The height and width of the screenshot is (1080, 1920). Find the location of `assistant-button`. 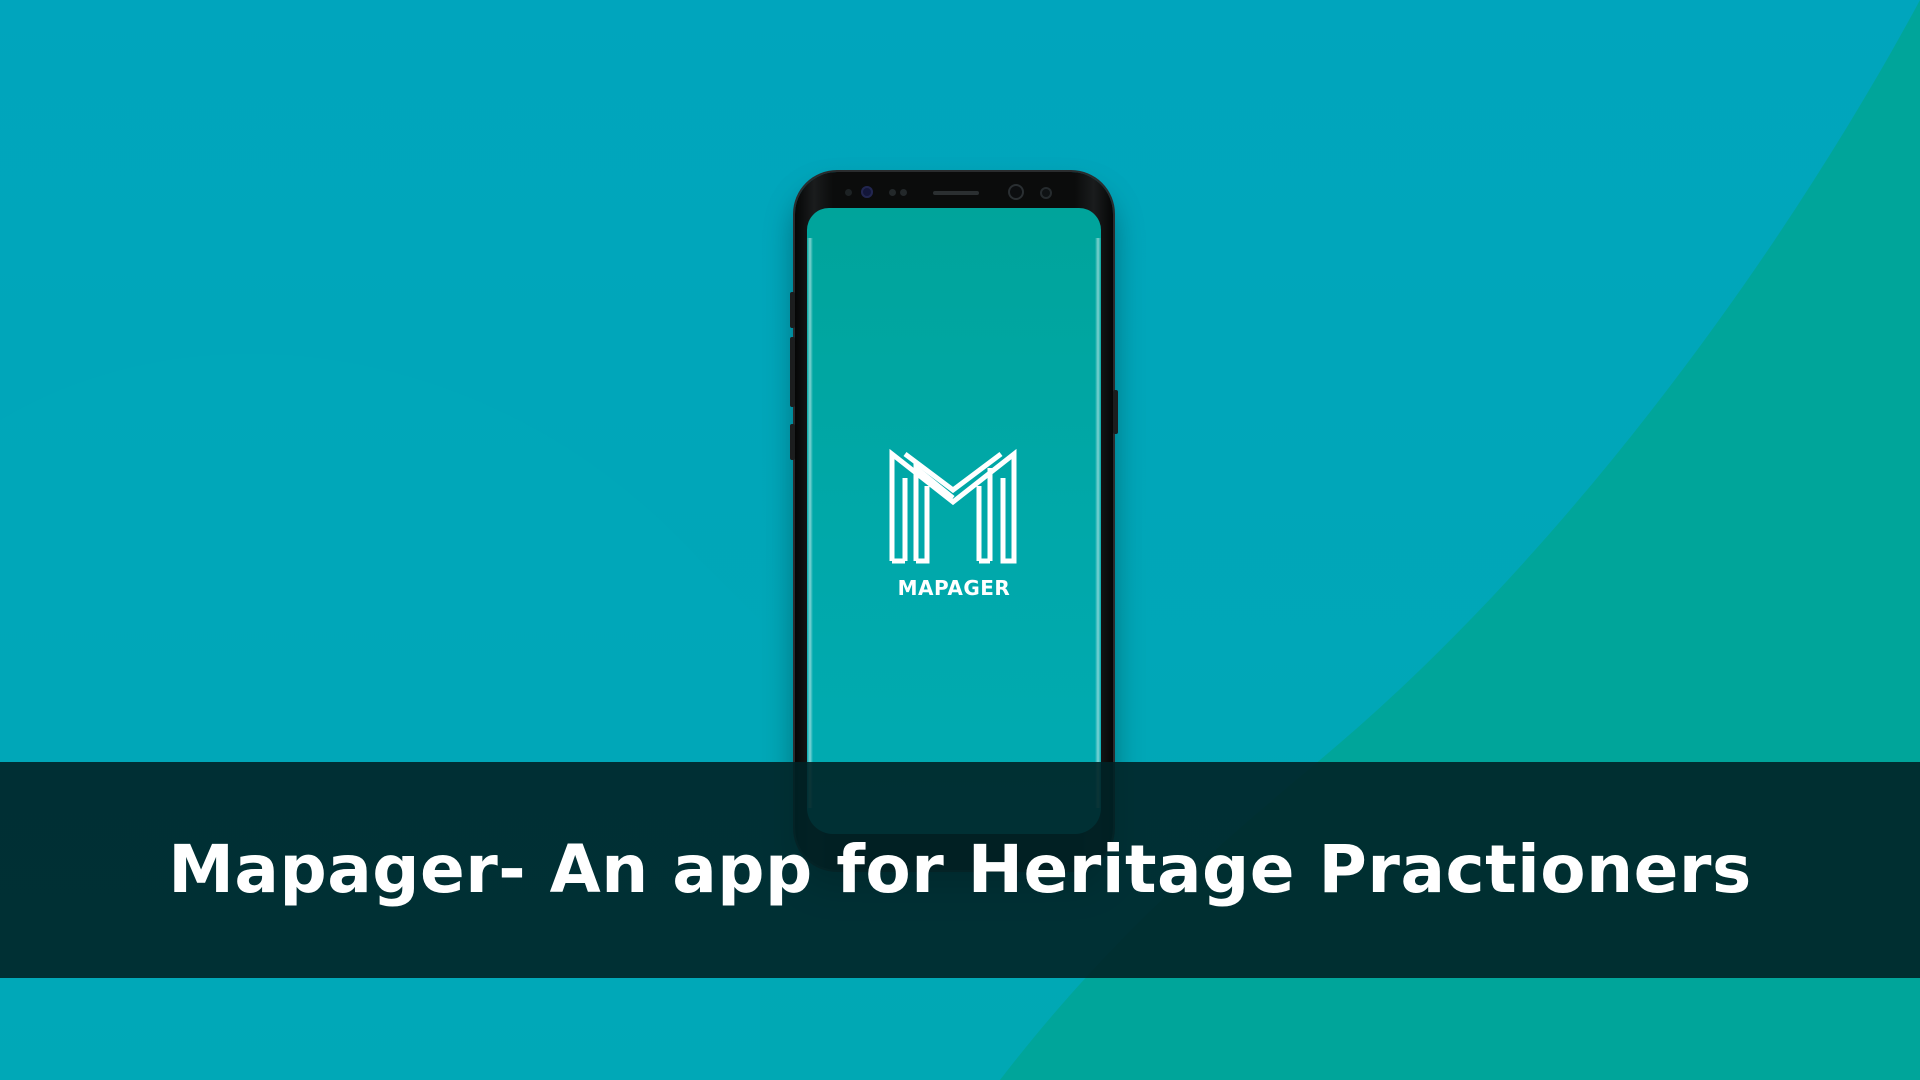

assistant-button is located at coordinates (792, 442).